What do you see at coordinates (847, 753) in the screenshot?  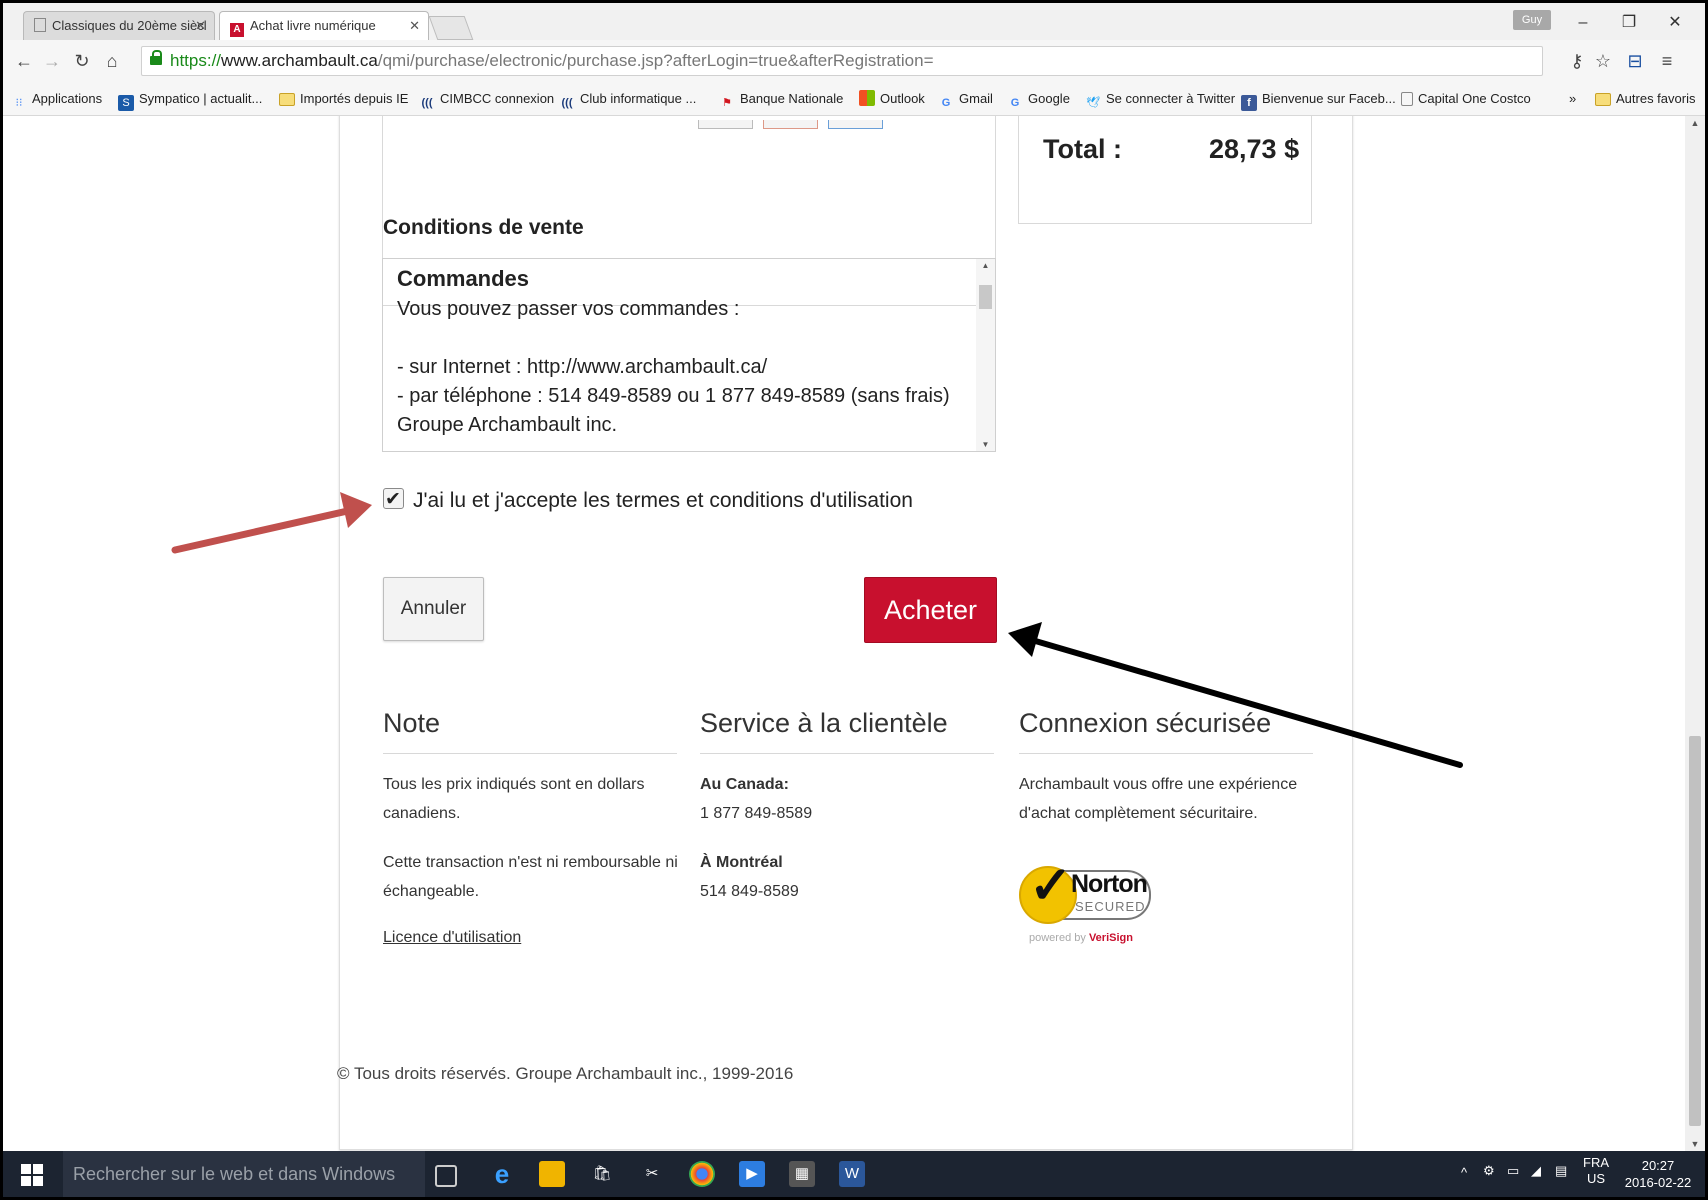 I see `divider` at bounding box center [847, 753].